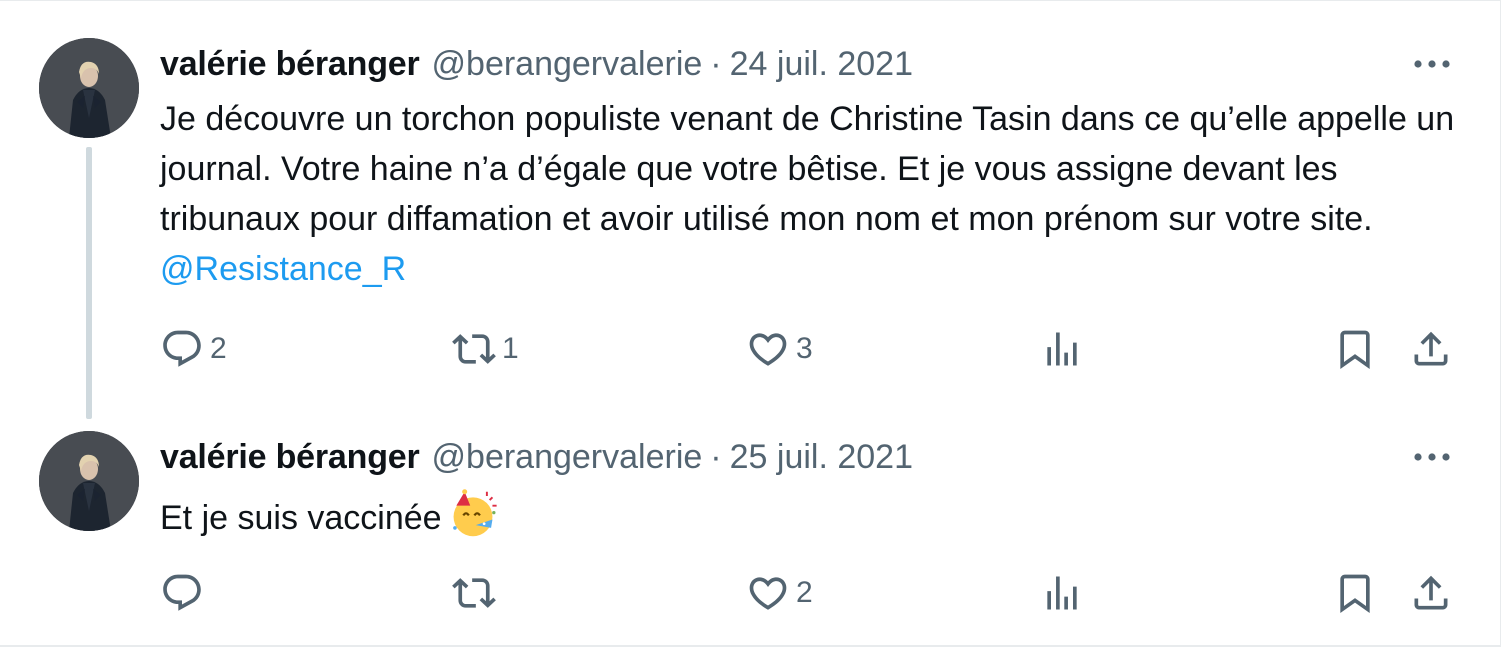 The width and height of the screenshot is (1501, 647). I want to click on retweet-button, so click(477, 593).